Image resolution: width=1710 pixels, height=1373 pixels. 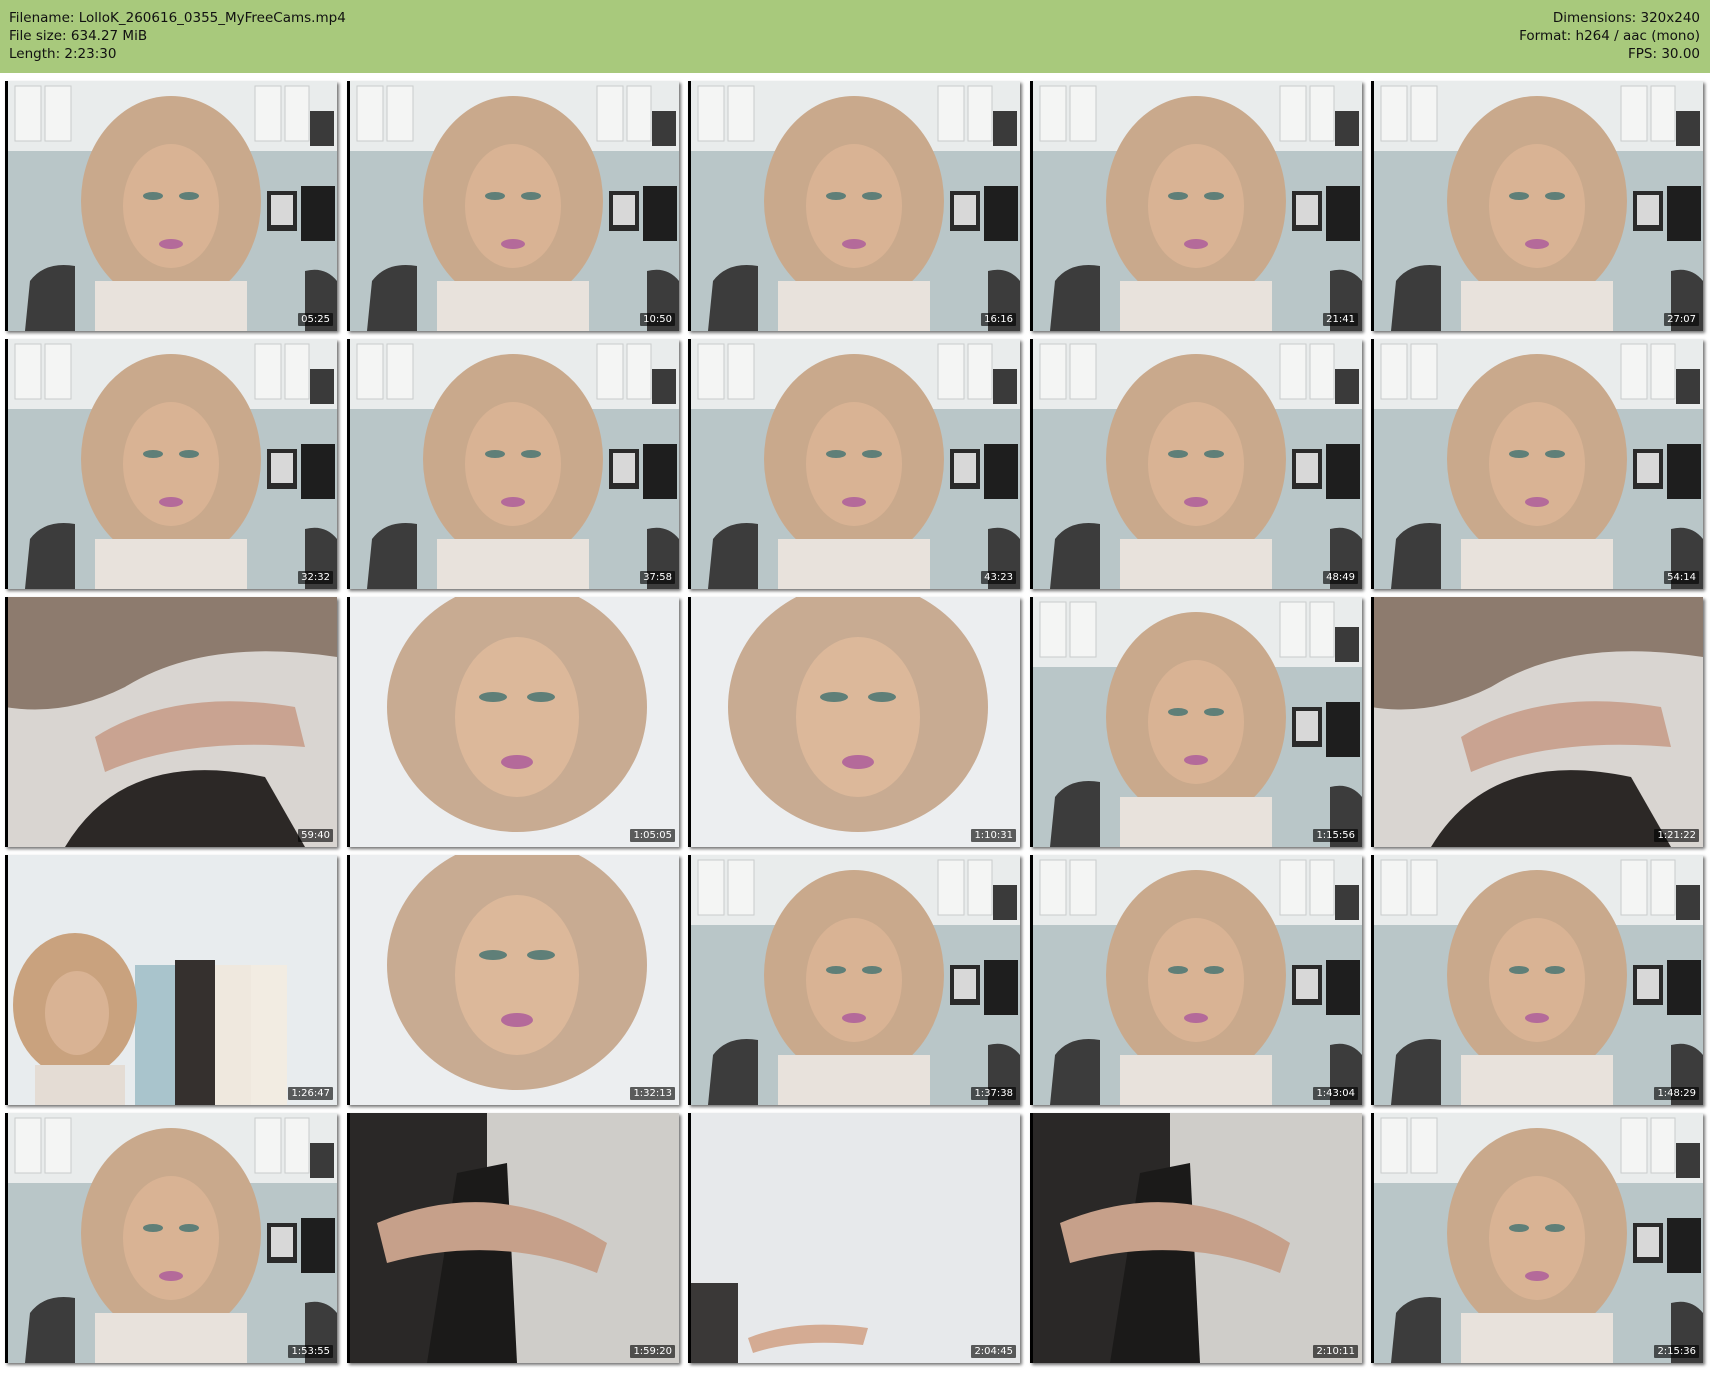 What do you see at coordinates (652, 835) in the screenshot?
I see `timestamp-label: 1:05:05` at bounding box center [652, 835].